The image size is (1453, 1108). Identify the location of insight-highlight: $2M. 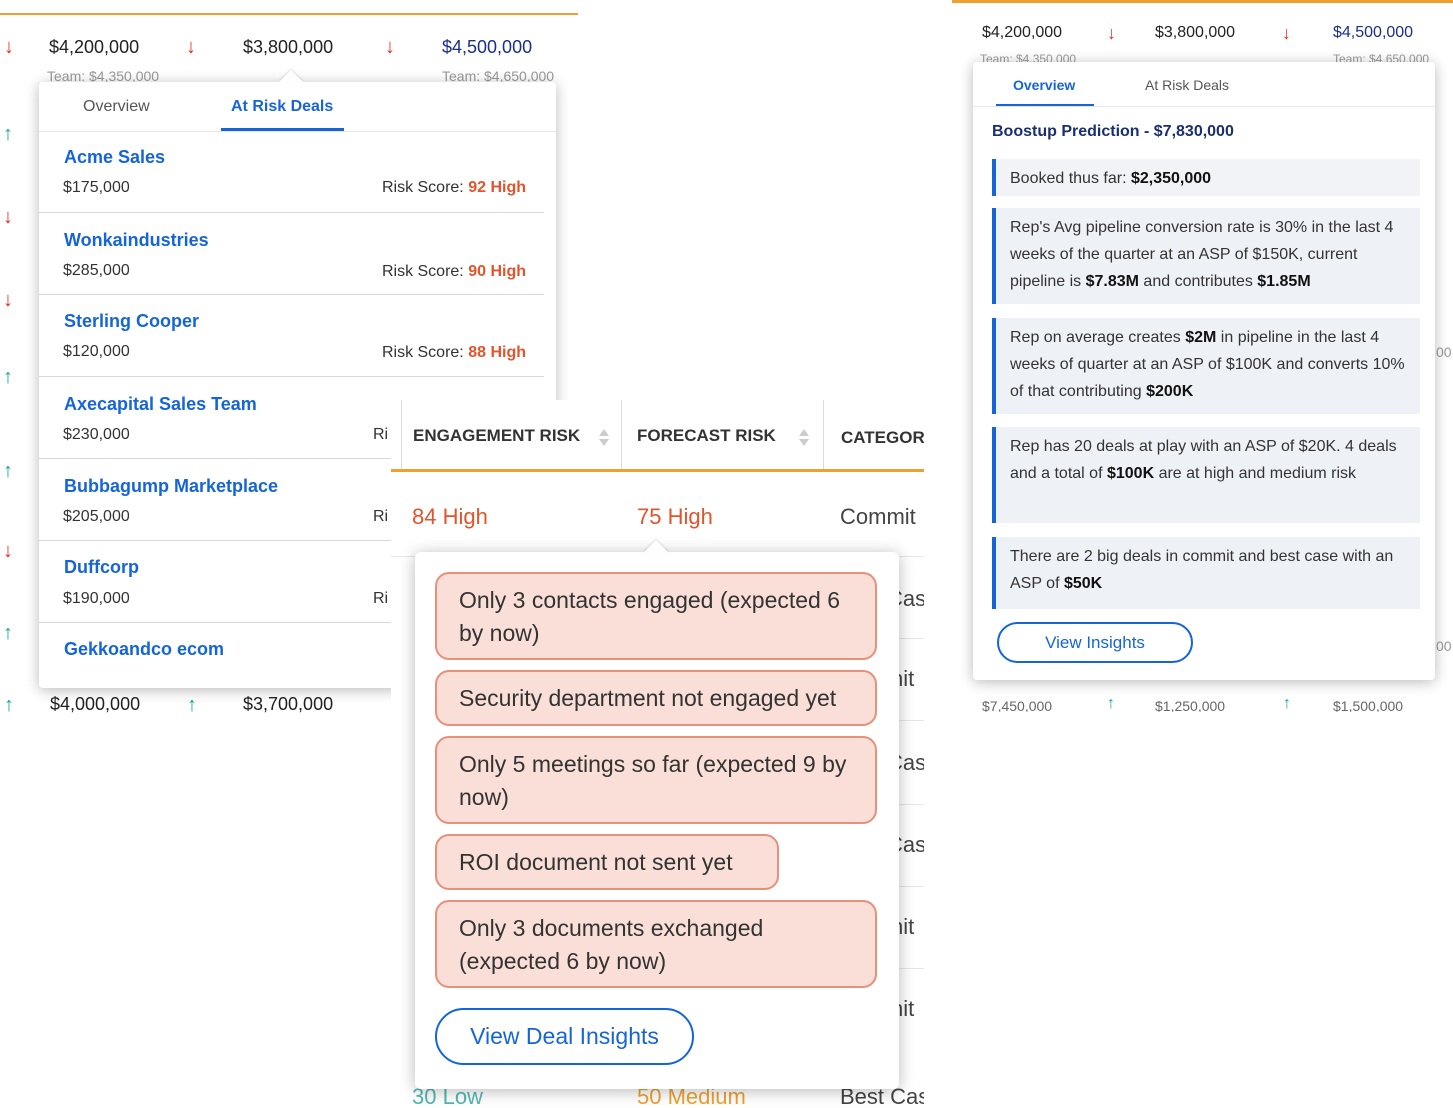
(1201, 337).